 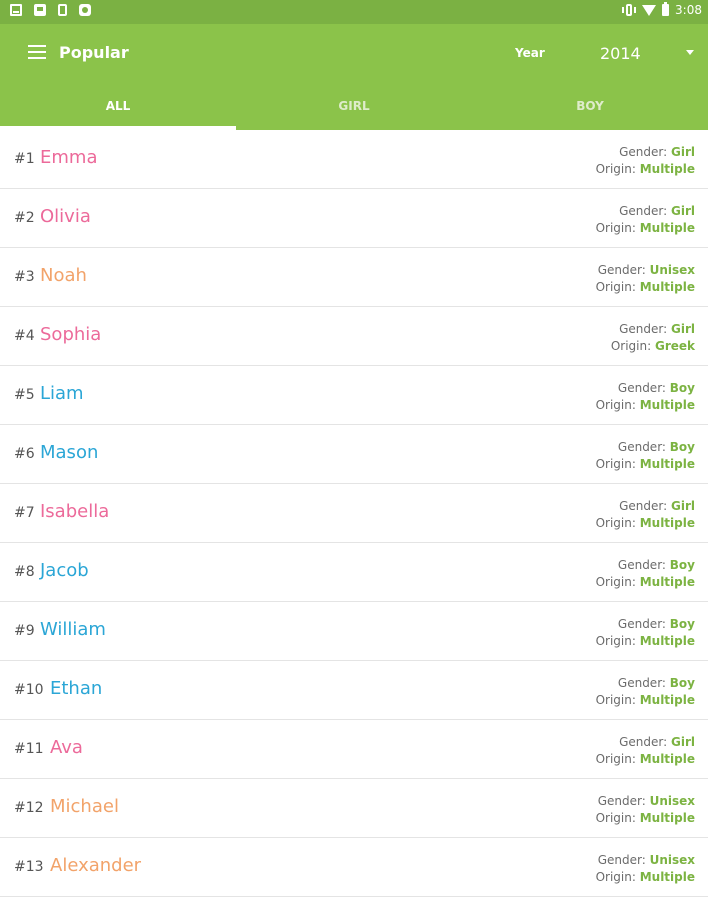 I want to click on list-item: #2 Olivia Gender: Girl Origin: Multiple, so click(x=354, y=218).